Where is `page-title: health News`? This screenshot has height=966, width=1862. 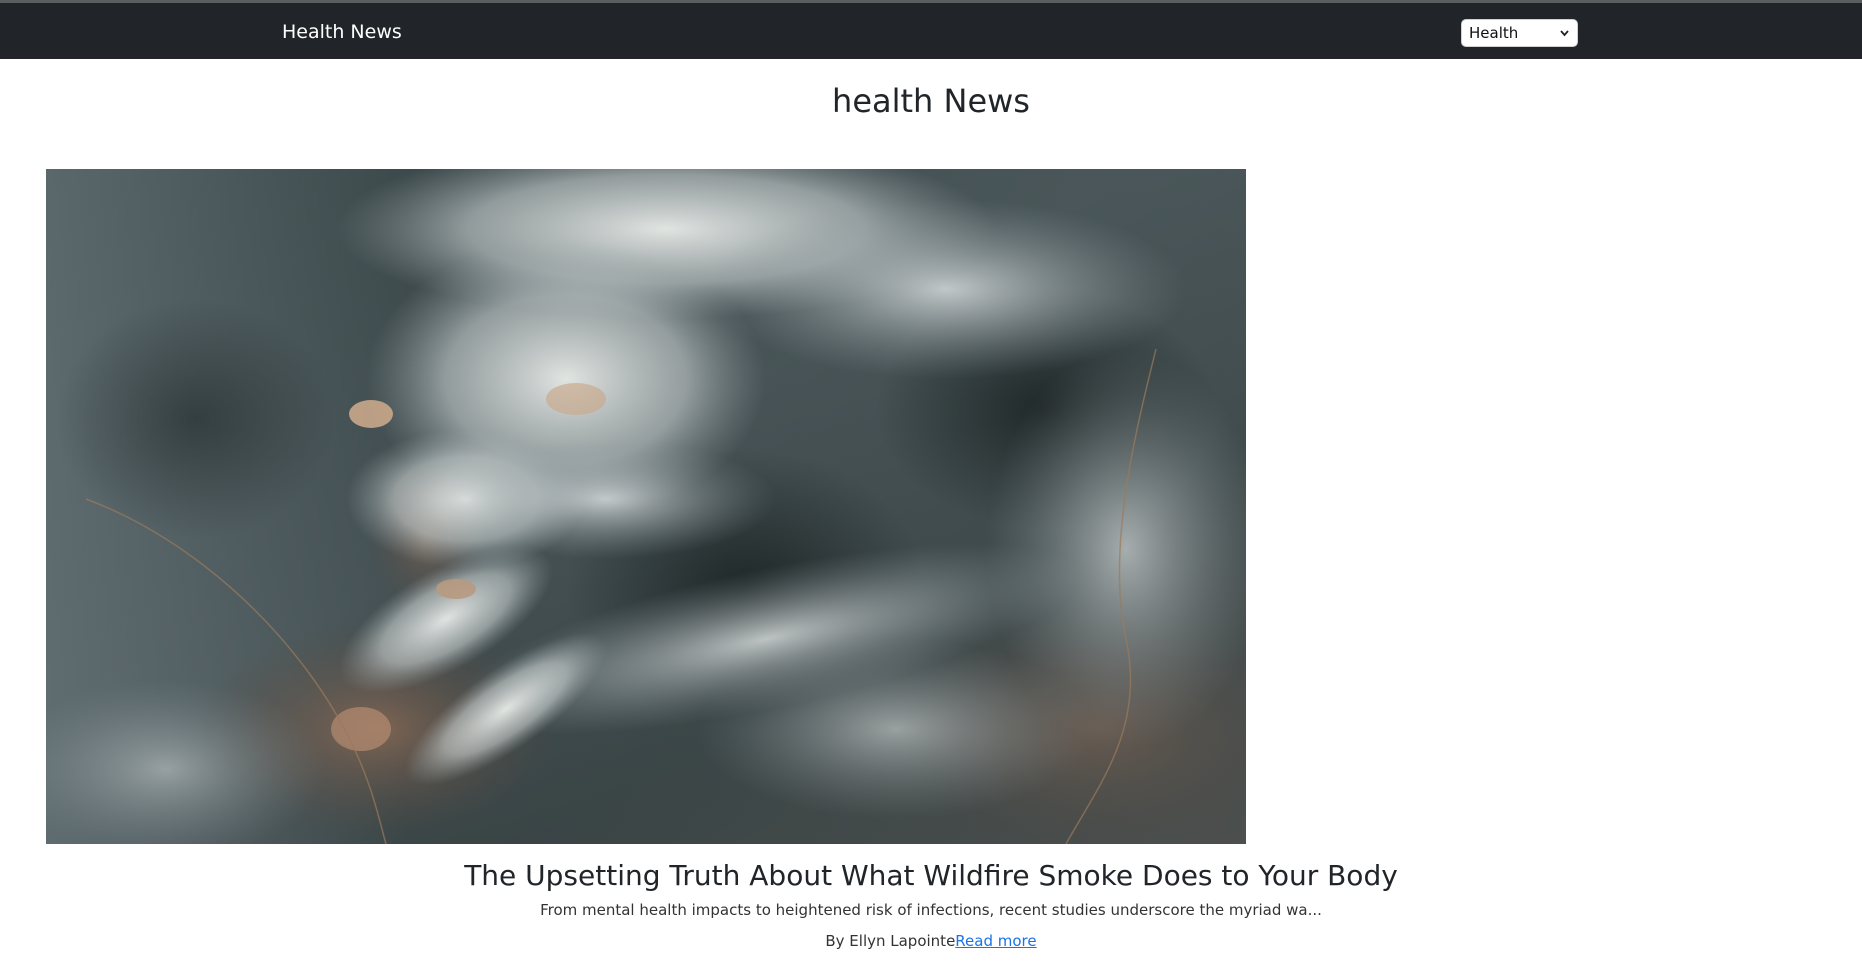 page-title: health News is located at coordinates (931, 101).